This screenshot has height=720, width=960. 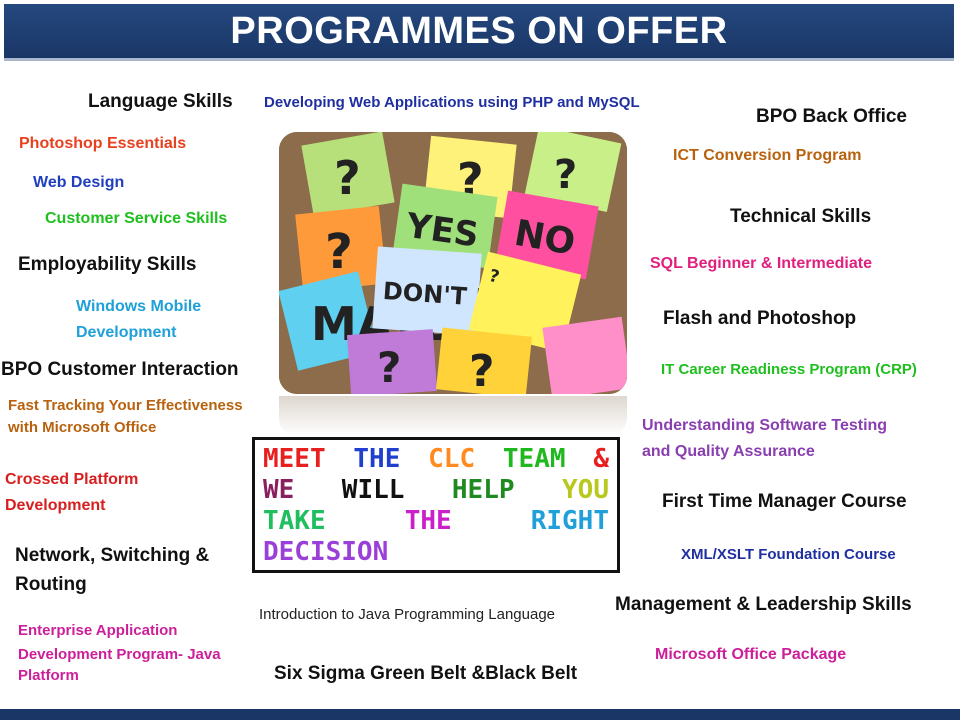 I want to click on slogan-word: DECISION, so click(x=326, y=552).